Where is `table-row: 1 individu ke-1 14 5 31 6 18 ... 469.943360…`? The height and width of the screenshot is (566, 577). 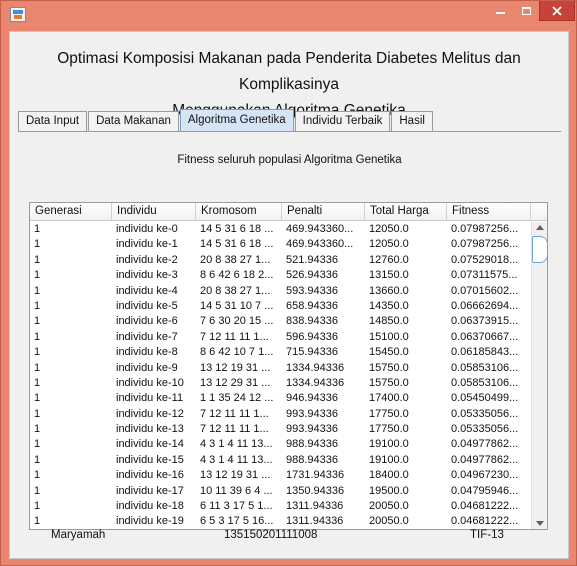
table-row: 1 individu ke-1 14 5 31 6 18 ... 469.943360… is located at coordinates (280, 244).